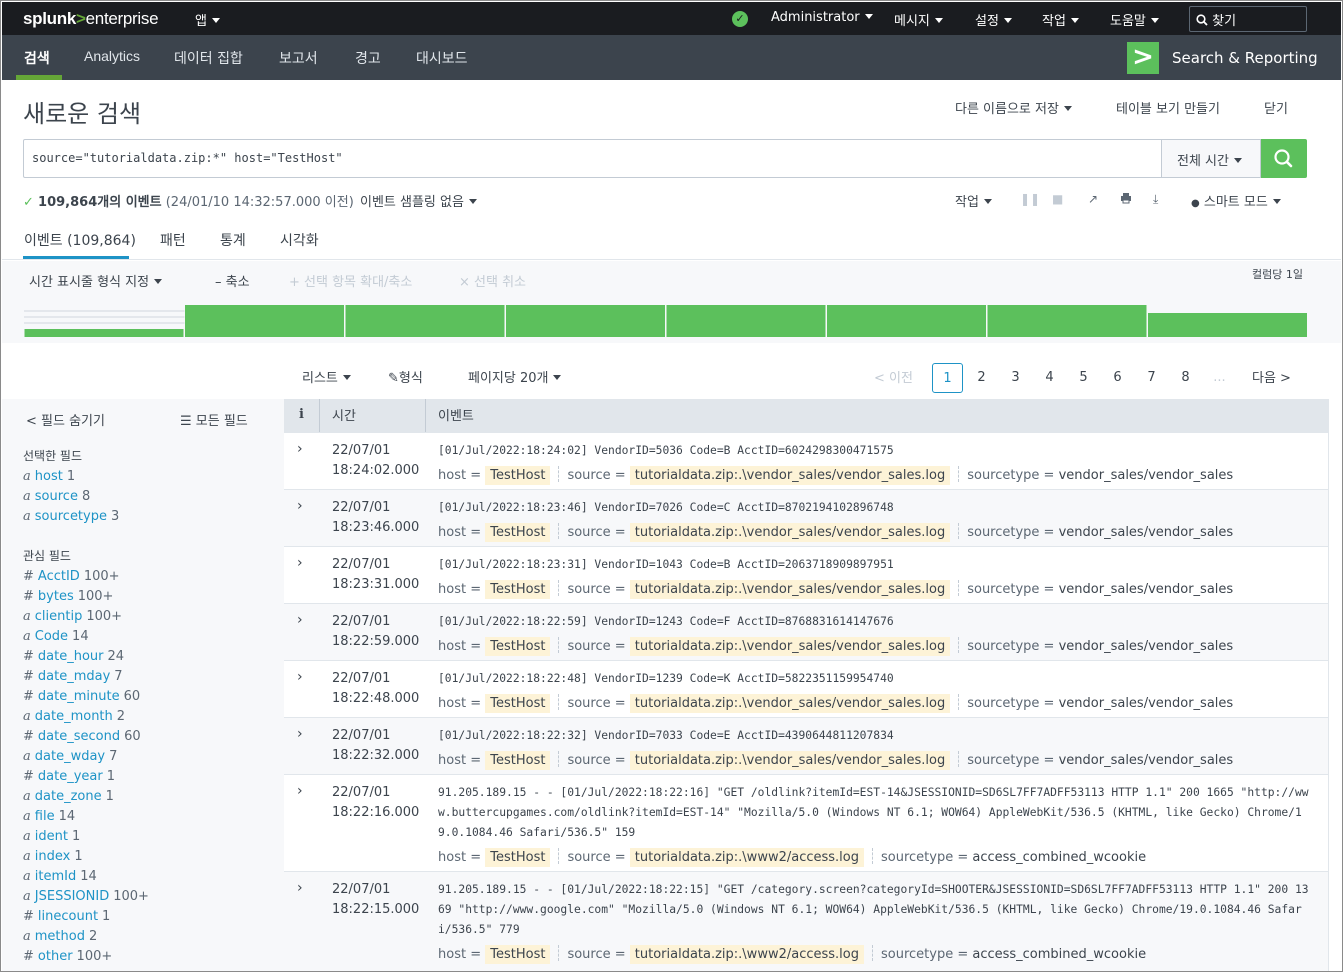 The height and width of the screenshot is (972, 1343). What do you see at coordinates (71, 516) in the screenshot?
I see `field-sourcetype: a sourcetype 3` at bounding box center [71, 516].